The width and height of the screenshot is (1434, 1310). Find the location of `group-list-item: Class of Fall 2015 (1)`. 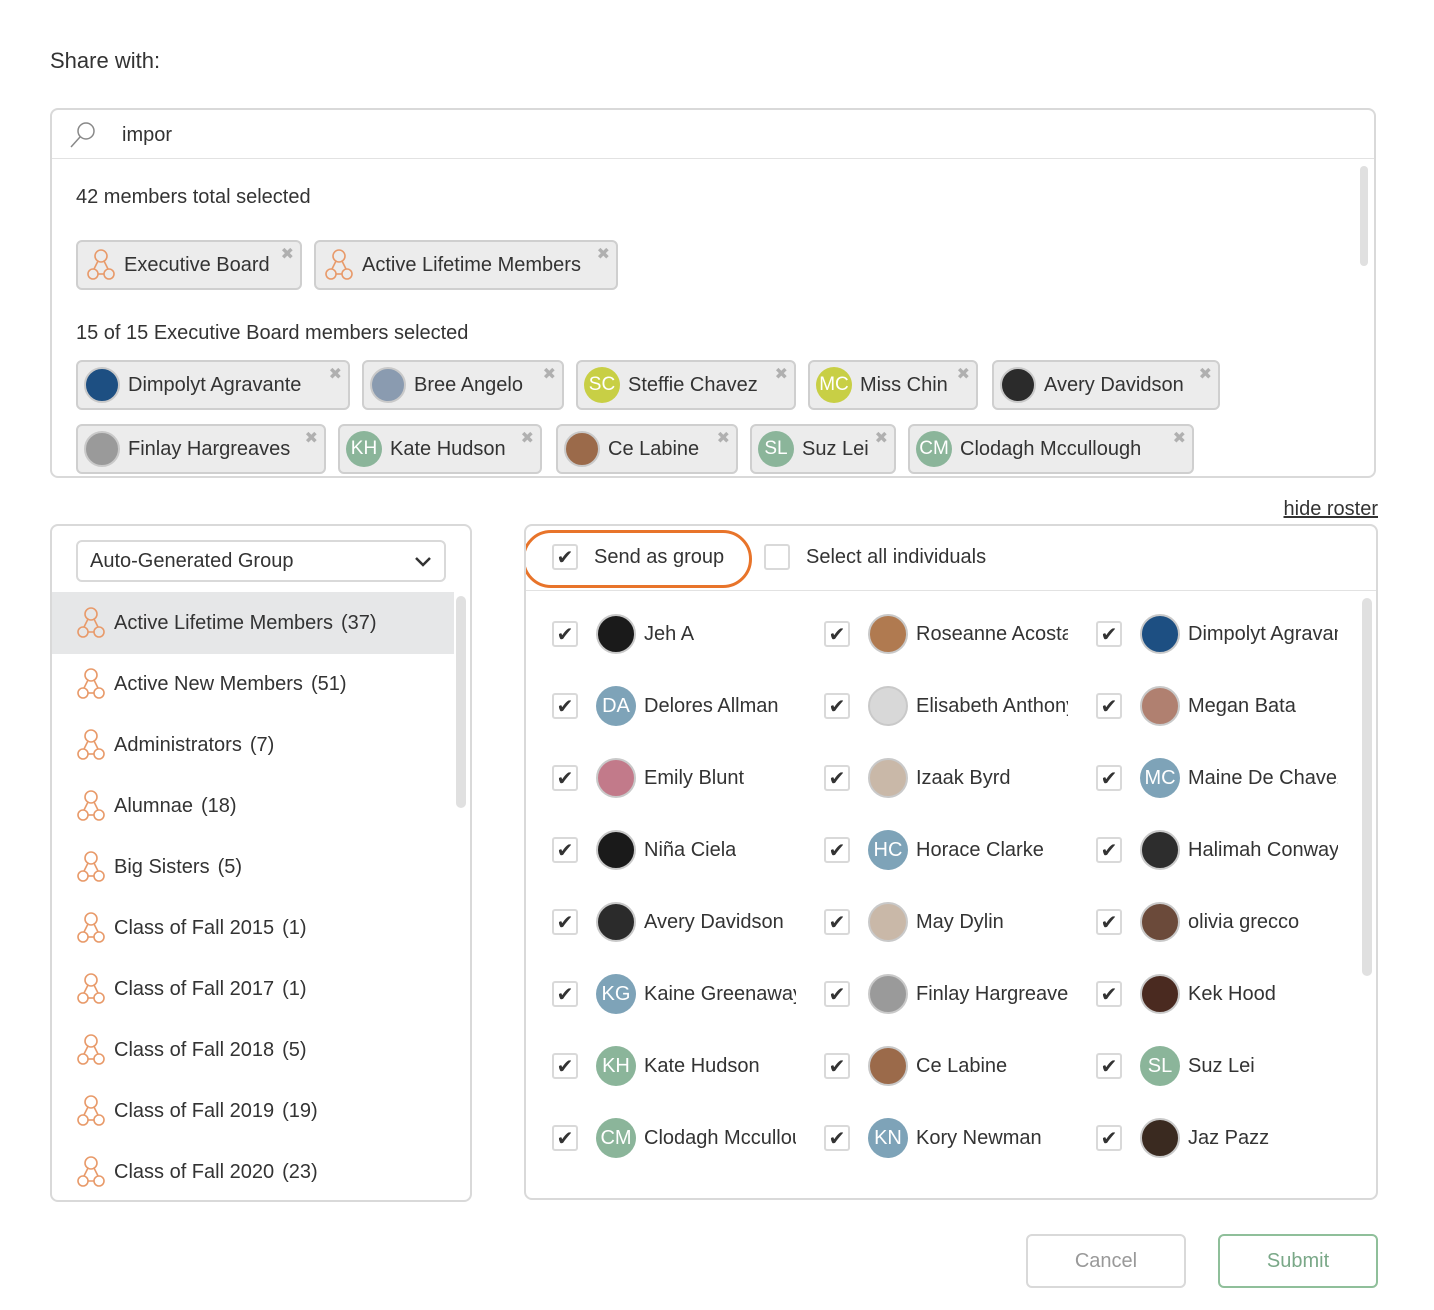

group-list-item: Class of Fall 2015 (1) is located at coordinates (253, 928).